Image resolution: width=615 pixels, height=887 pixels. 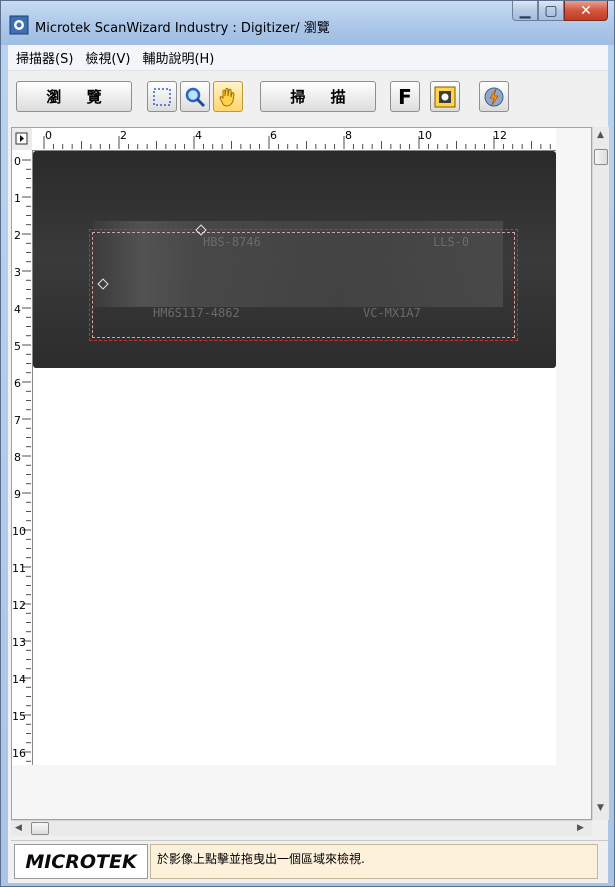 What do you see at coordinates (19, 716) in the screenshot?
I see `ruler-left-label: 15` at bounding box center [19, 716].